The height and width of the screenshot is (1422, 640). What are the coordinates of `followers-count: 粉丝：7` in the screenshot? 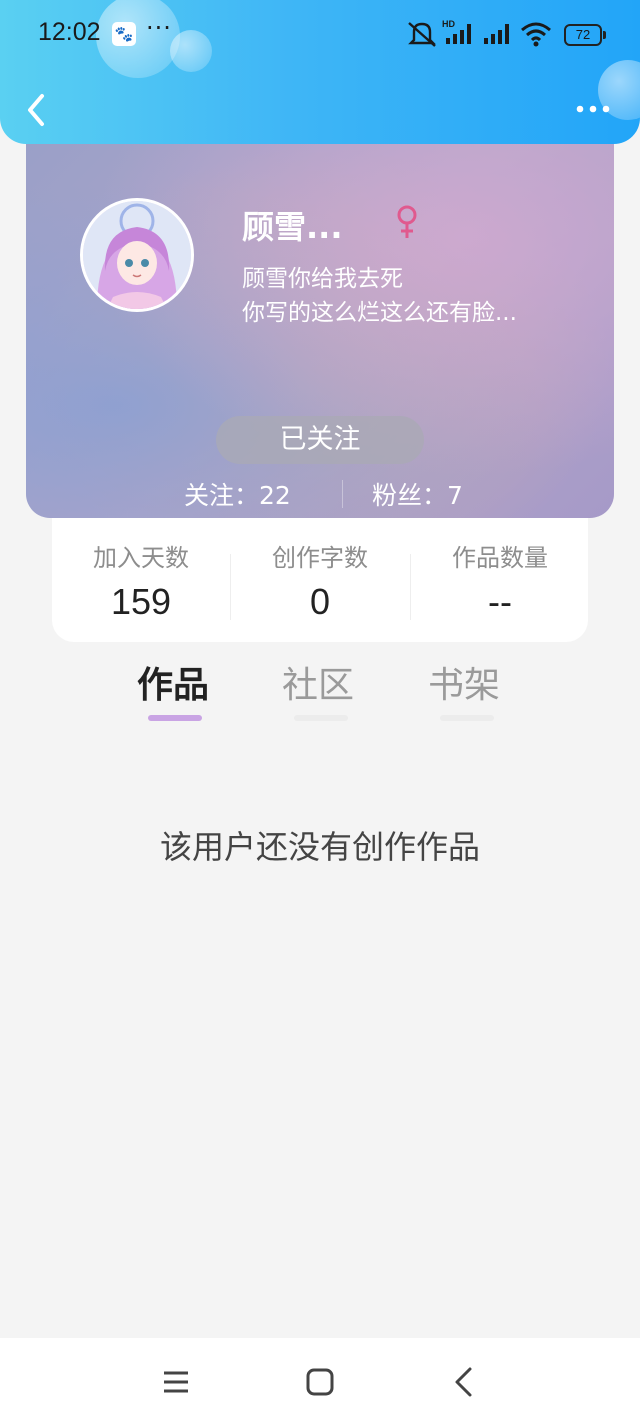 It's located at (417, 494).